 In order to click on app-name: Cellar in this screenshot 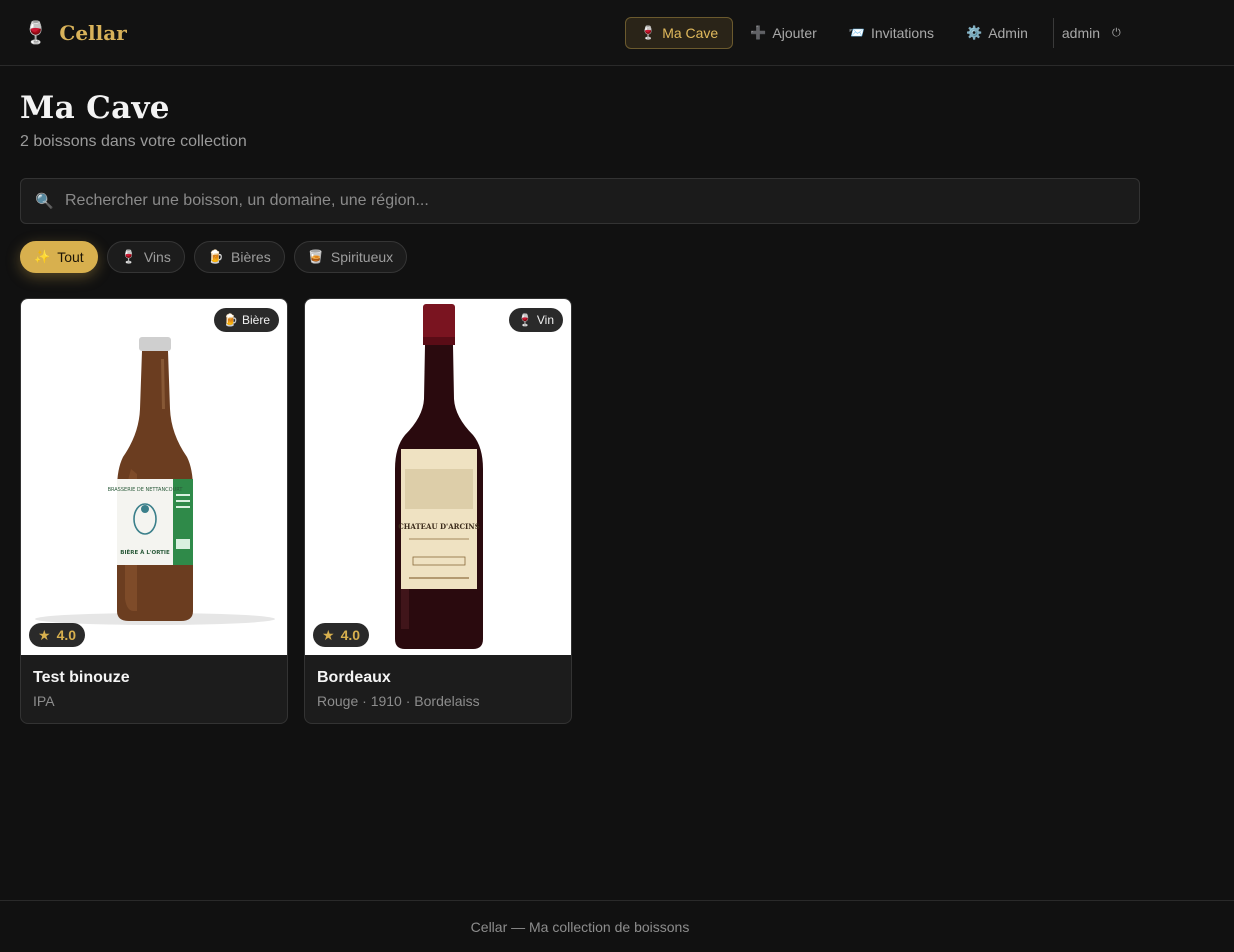, I will do `click(93, 33)`.